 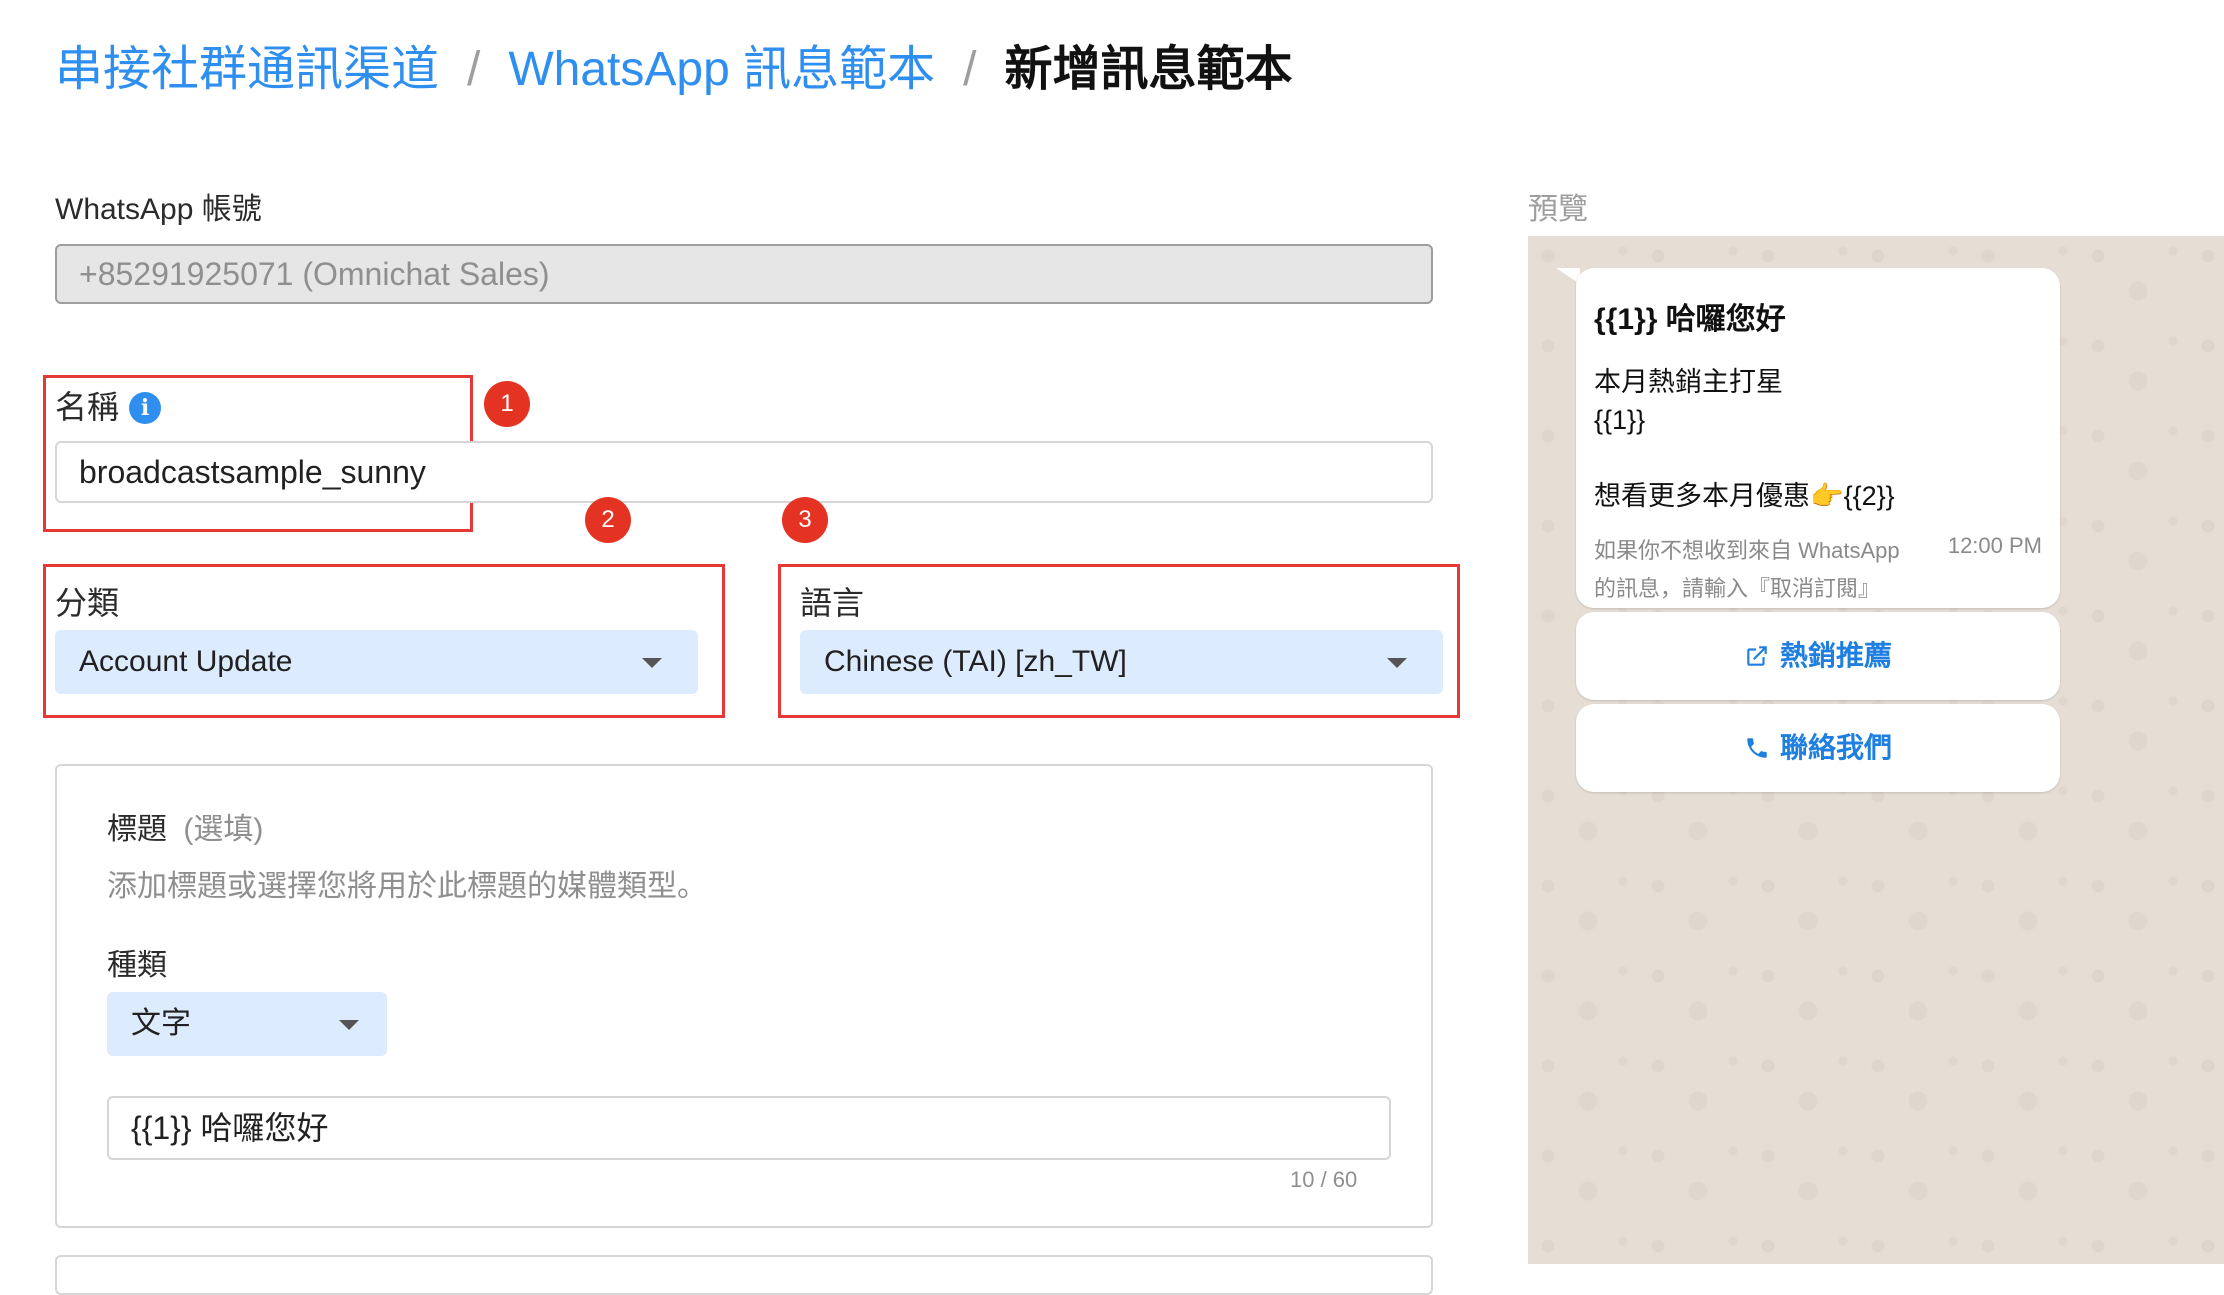 I want to click on phone-icon, so click(x=1757, y=748).